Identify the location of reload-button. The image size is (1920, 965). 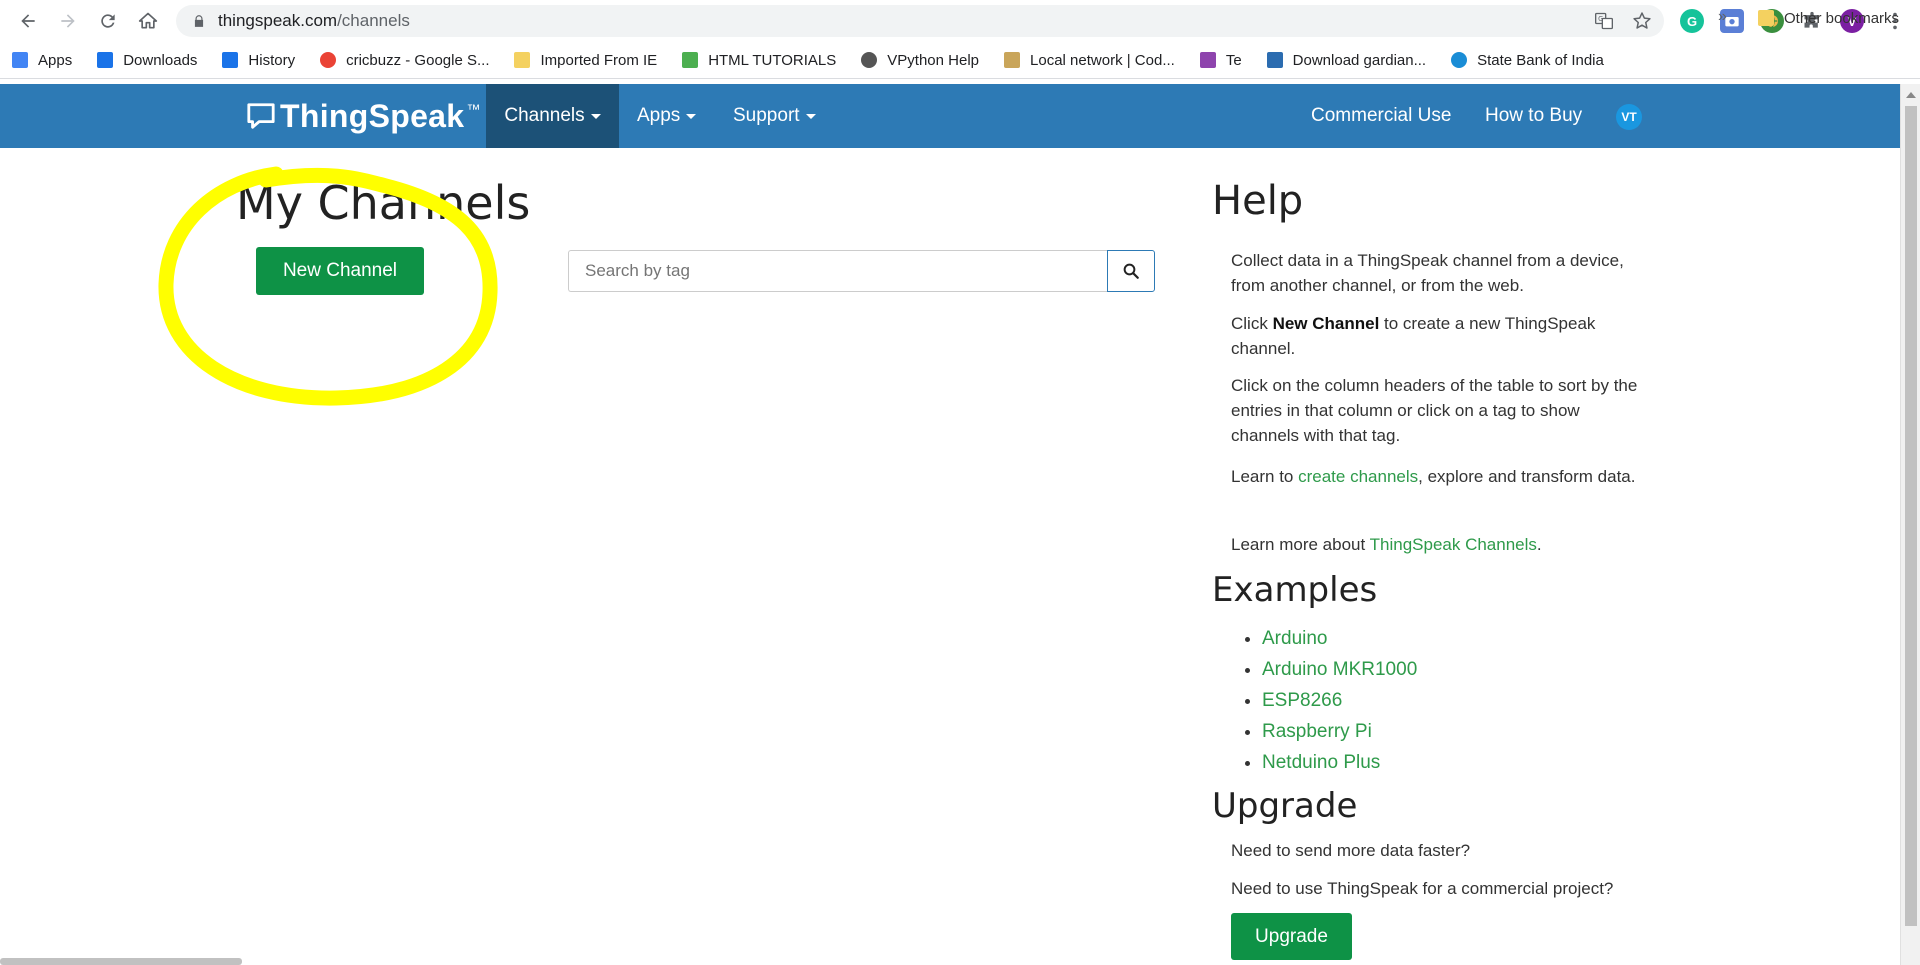
(108, 21).